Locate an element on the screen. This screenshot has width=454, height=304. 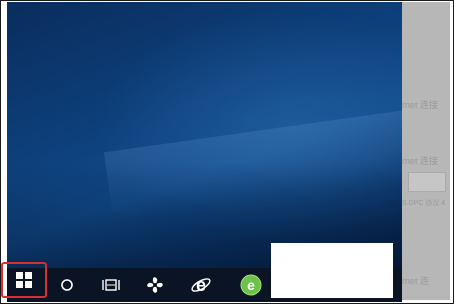
fan-icon is located at coordinates (155, 285).